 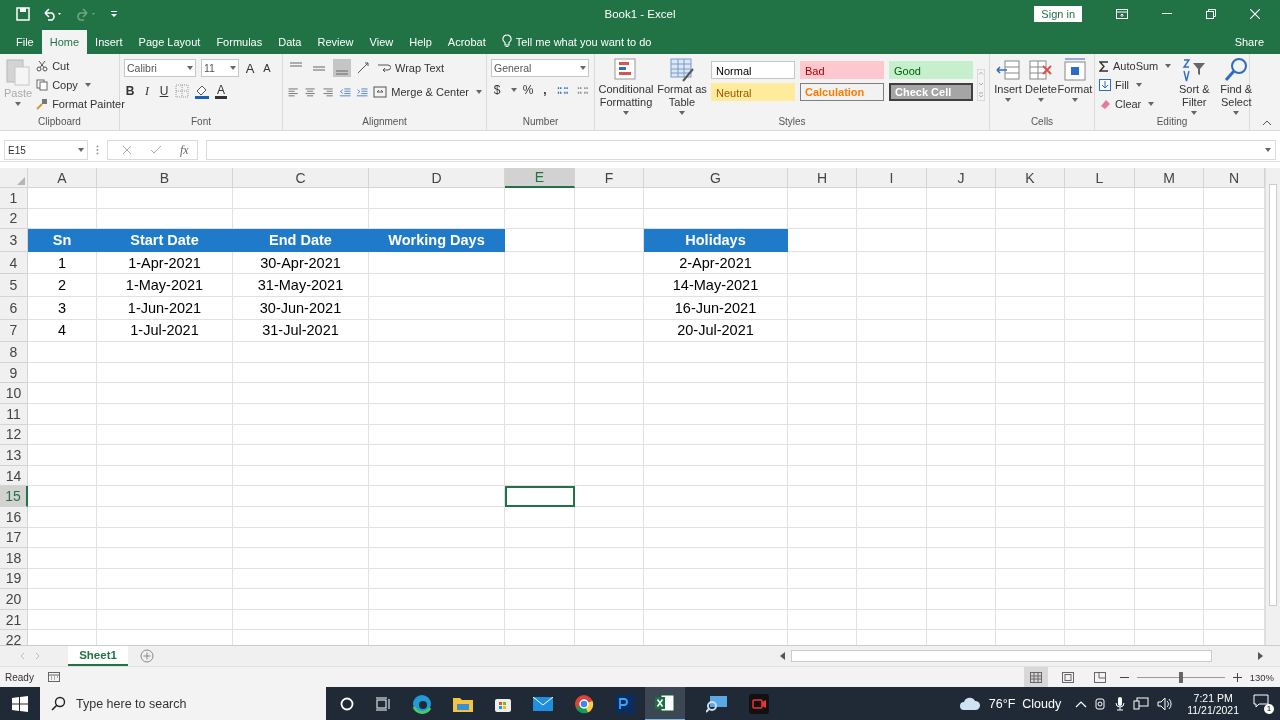 What do you see at coordinates (716, 178) in the screenshot?
I see `column-header: G` at bounding box center [716, 178].